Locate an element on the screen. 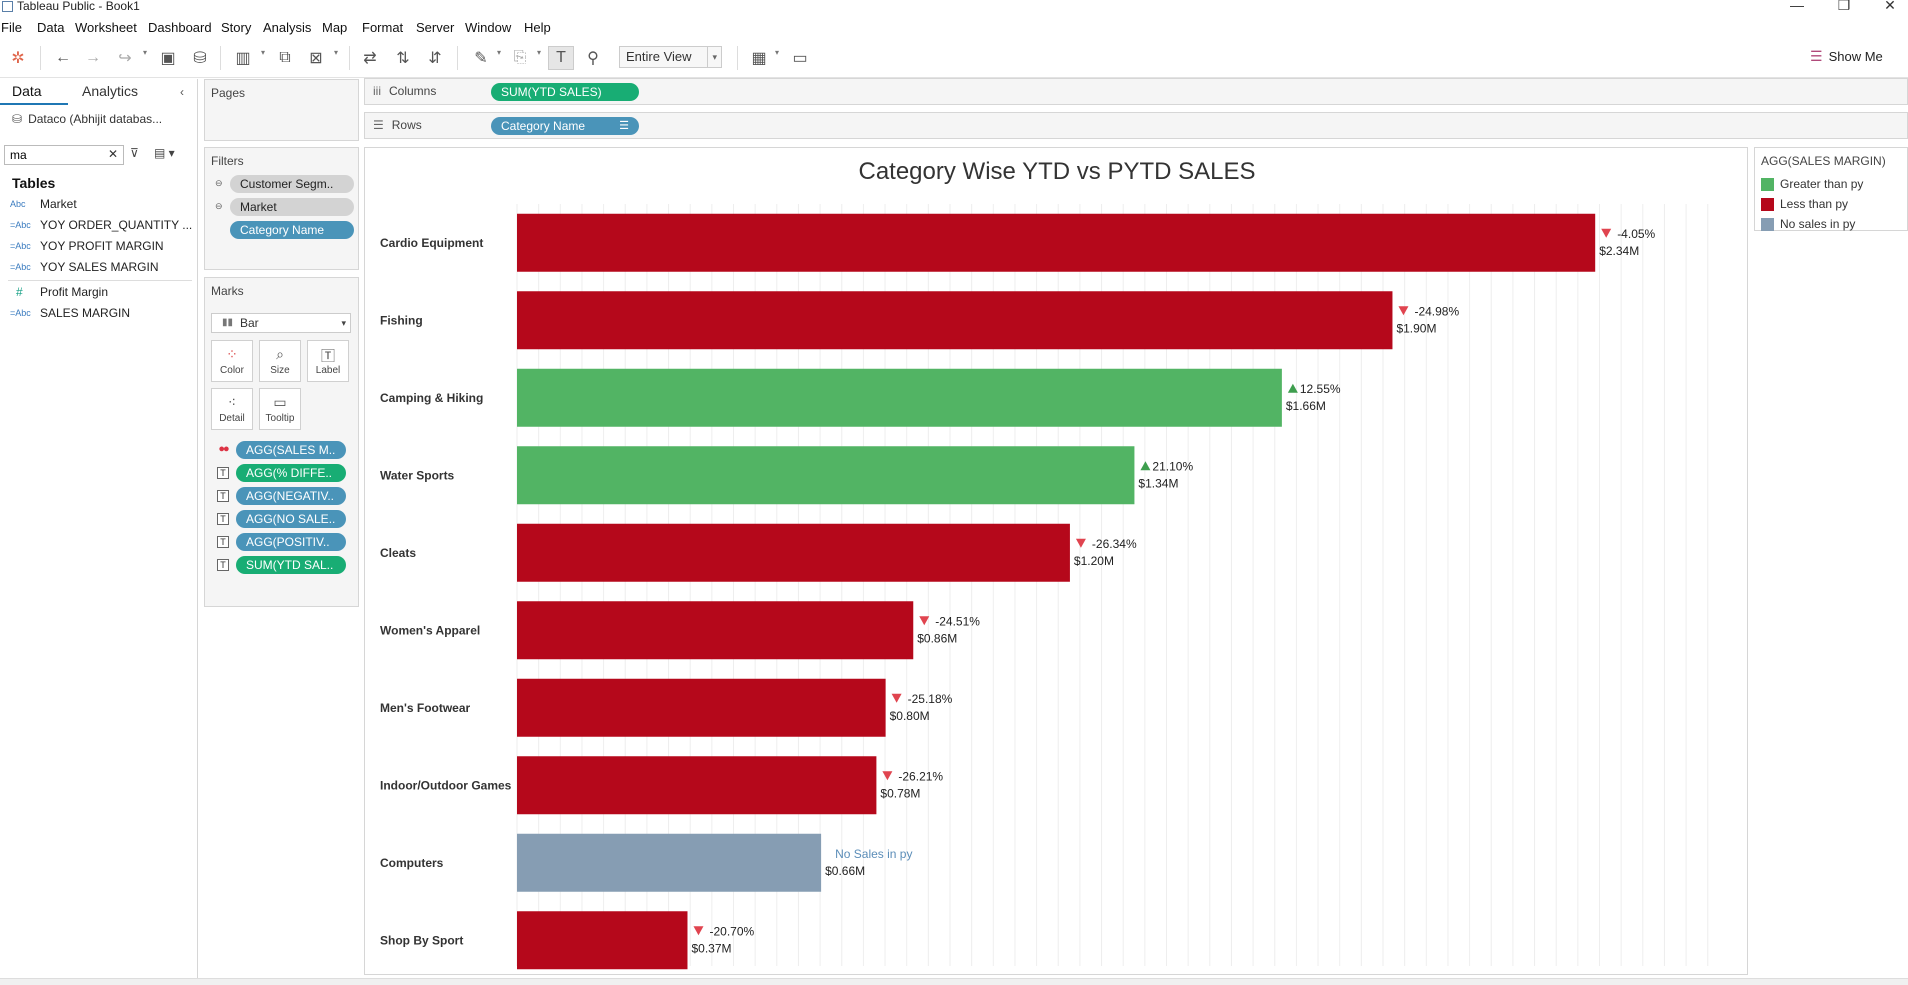 This screenshot has height=985, width=1908. marks-size-button: ⌕ Size is located at coordinates (280, 361).